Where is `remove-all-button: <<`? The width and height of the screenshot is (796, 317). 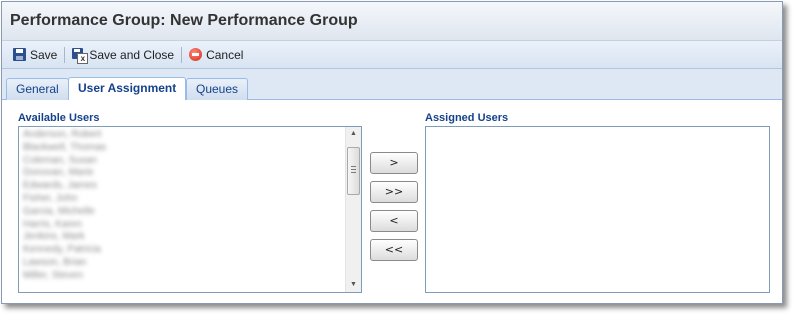 remove-all-button: << is located at coordinates (394, 250).